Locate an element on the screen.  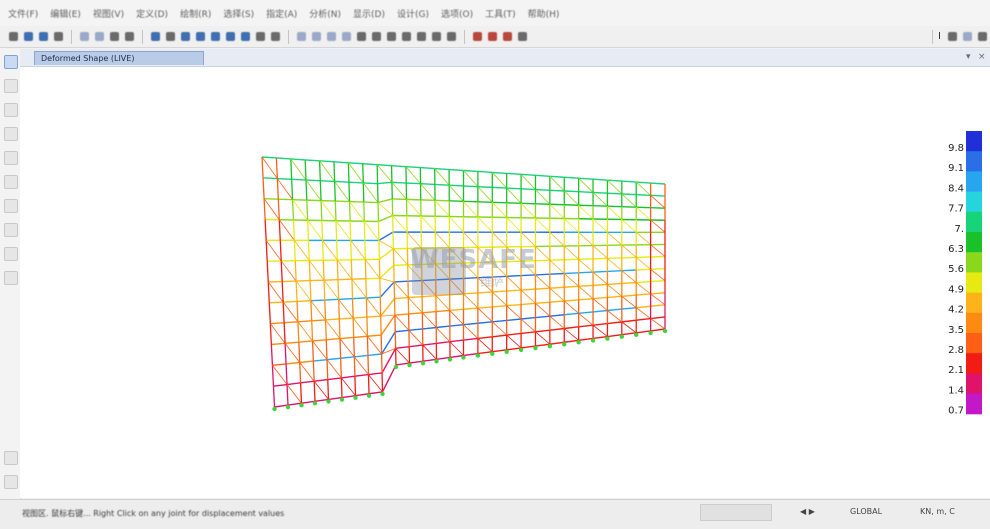
move-down-icon is located at coordinates (376, 36).